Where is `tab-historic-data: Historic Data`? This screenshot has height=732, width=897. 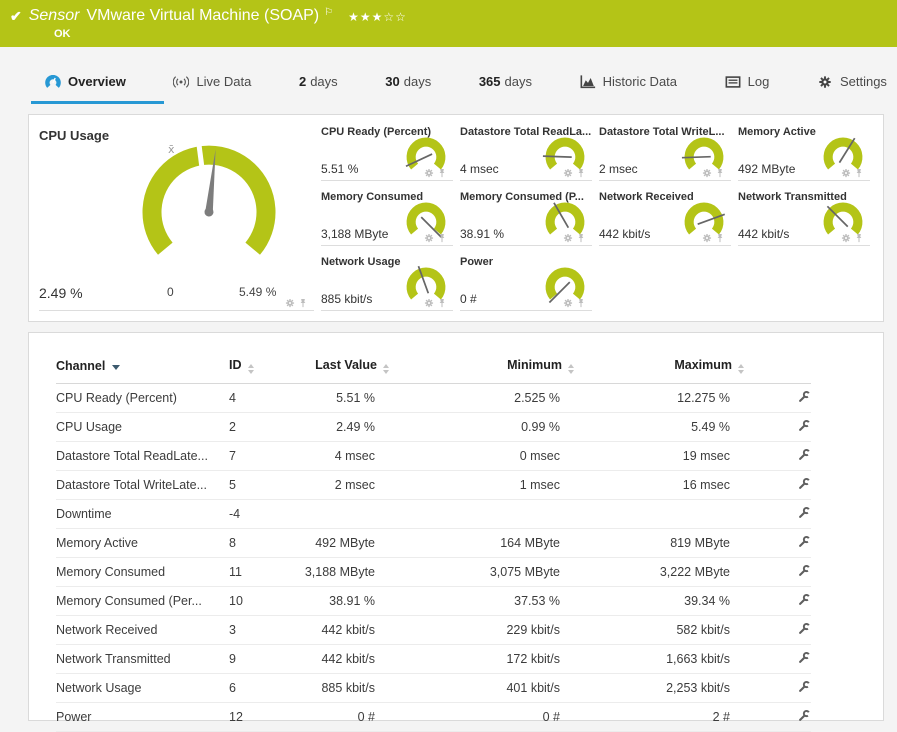
tab-historic-data: Historic Data is located at coordinates (628, 89).